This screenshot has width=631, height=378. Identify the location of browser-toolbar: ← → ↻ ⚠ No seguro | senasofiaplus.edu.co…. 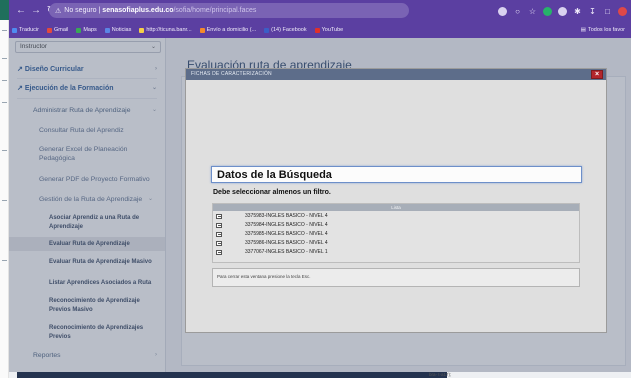
(320, 11).